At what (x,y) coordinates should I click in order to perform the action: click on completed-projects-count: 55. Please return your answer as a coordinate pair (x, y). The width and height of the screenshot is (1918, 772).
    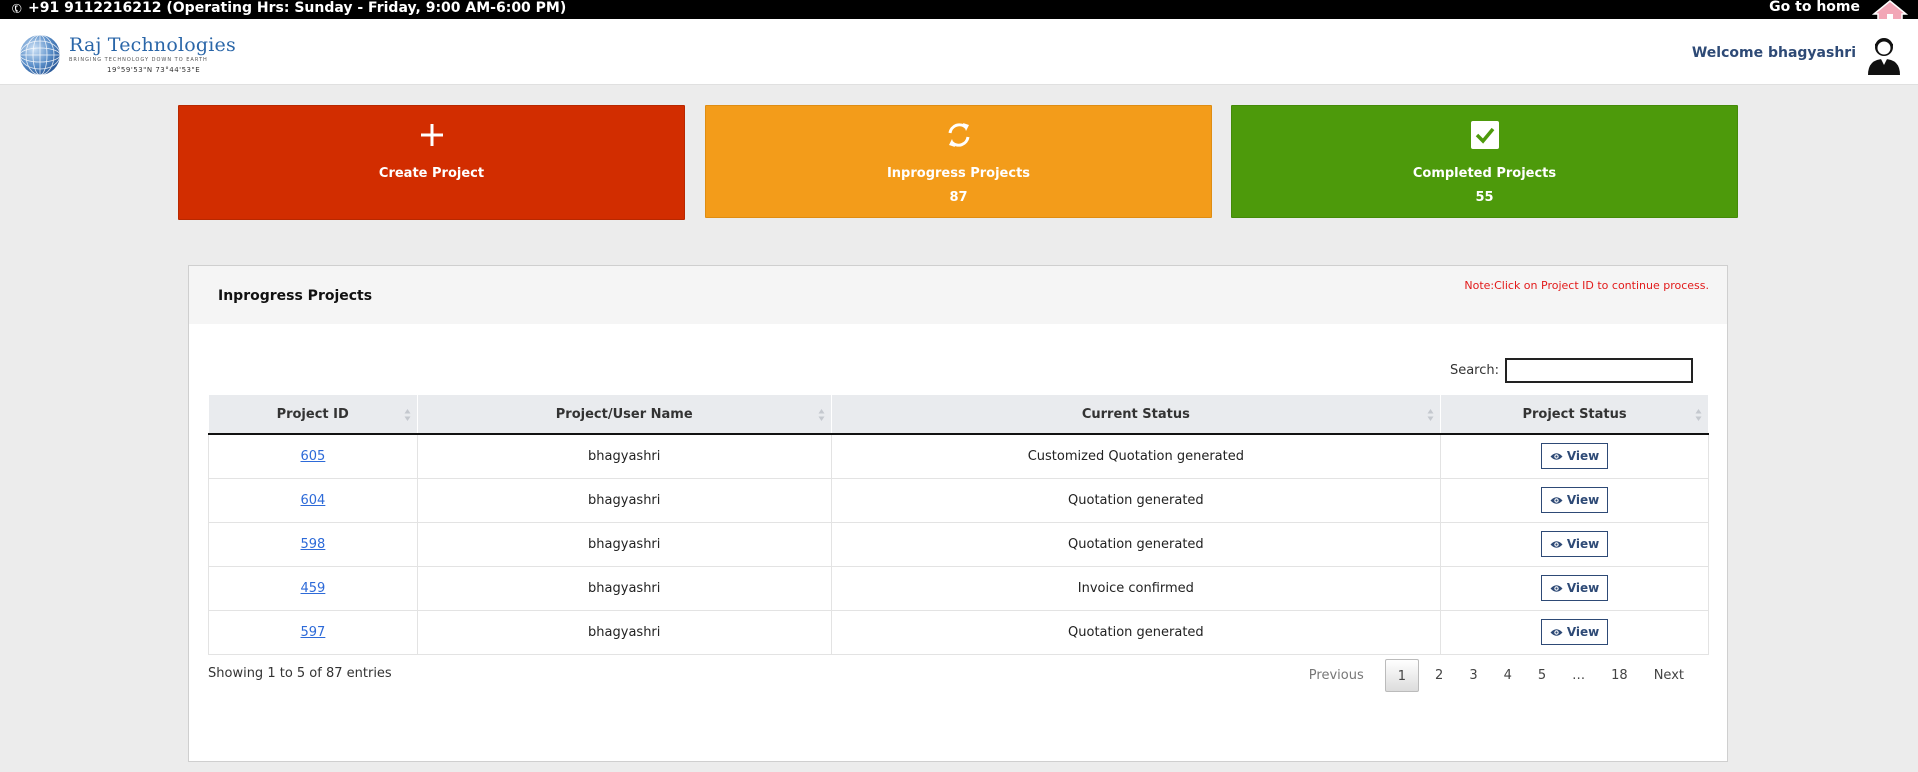
    Looking at the image, I should click on (1484, 197).